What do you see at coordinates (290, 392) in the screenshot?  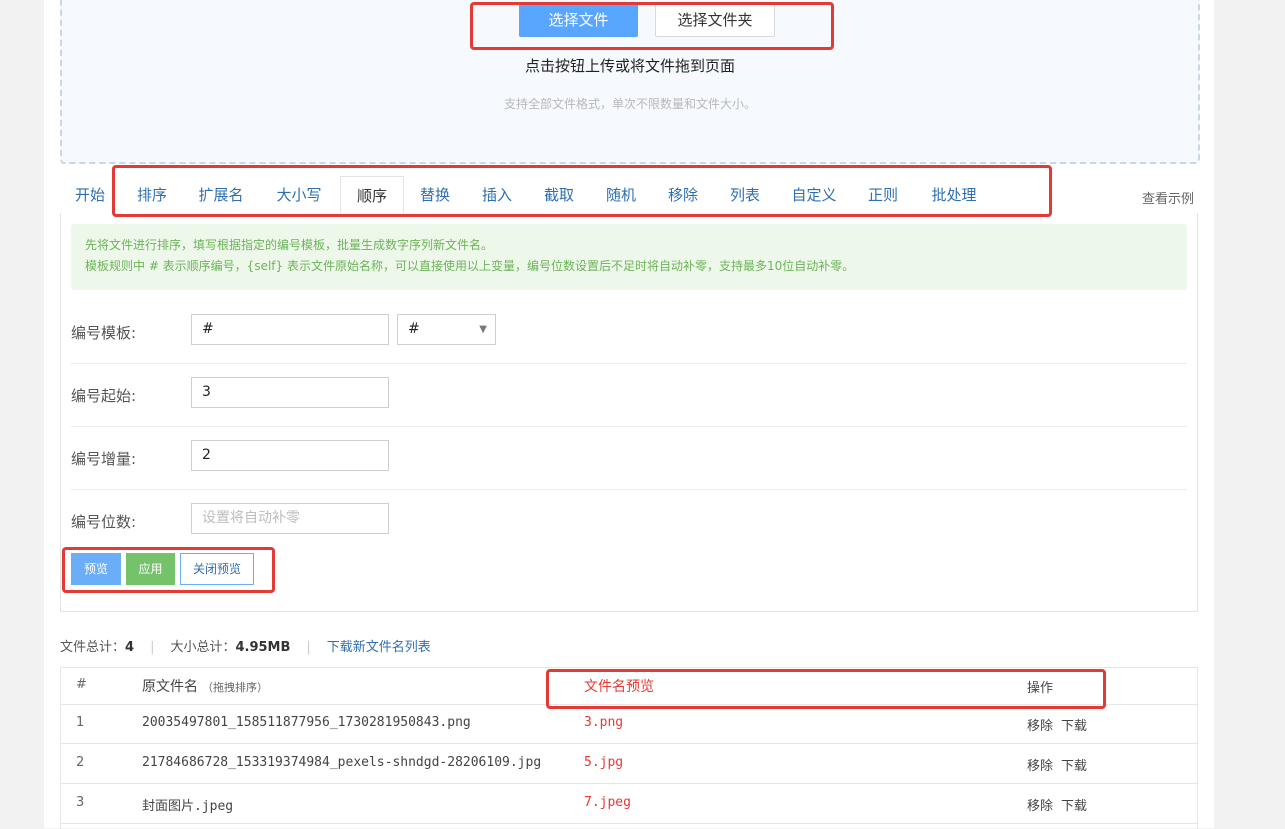 I see `start-input: 3` at bounding box center [290, 392].